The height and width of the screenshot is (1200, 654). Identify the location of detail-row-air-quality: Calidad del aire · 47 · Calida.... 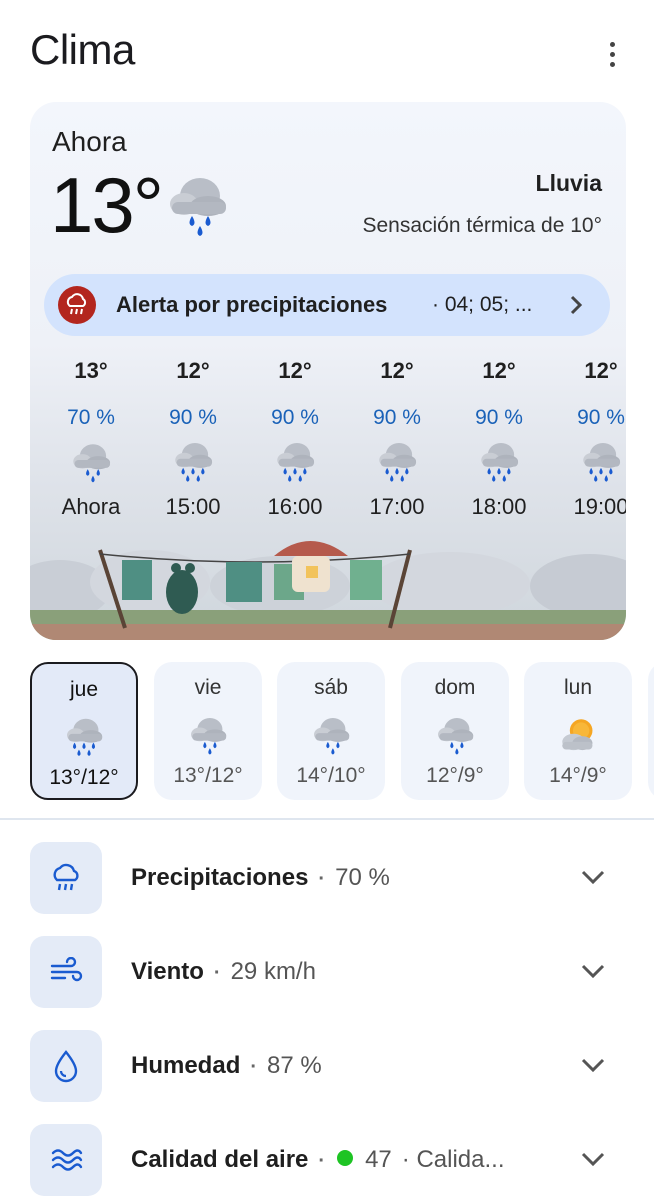
(327, 1160).